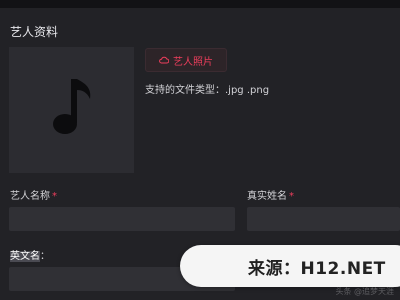 The image size is (400, 300). I want to click on artist-name-label-text: 艺人名称, so click(30, 196).